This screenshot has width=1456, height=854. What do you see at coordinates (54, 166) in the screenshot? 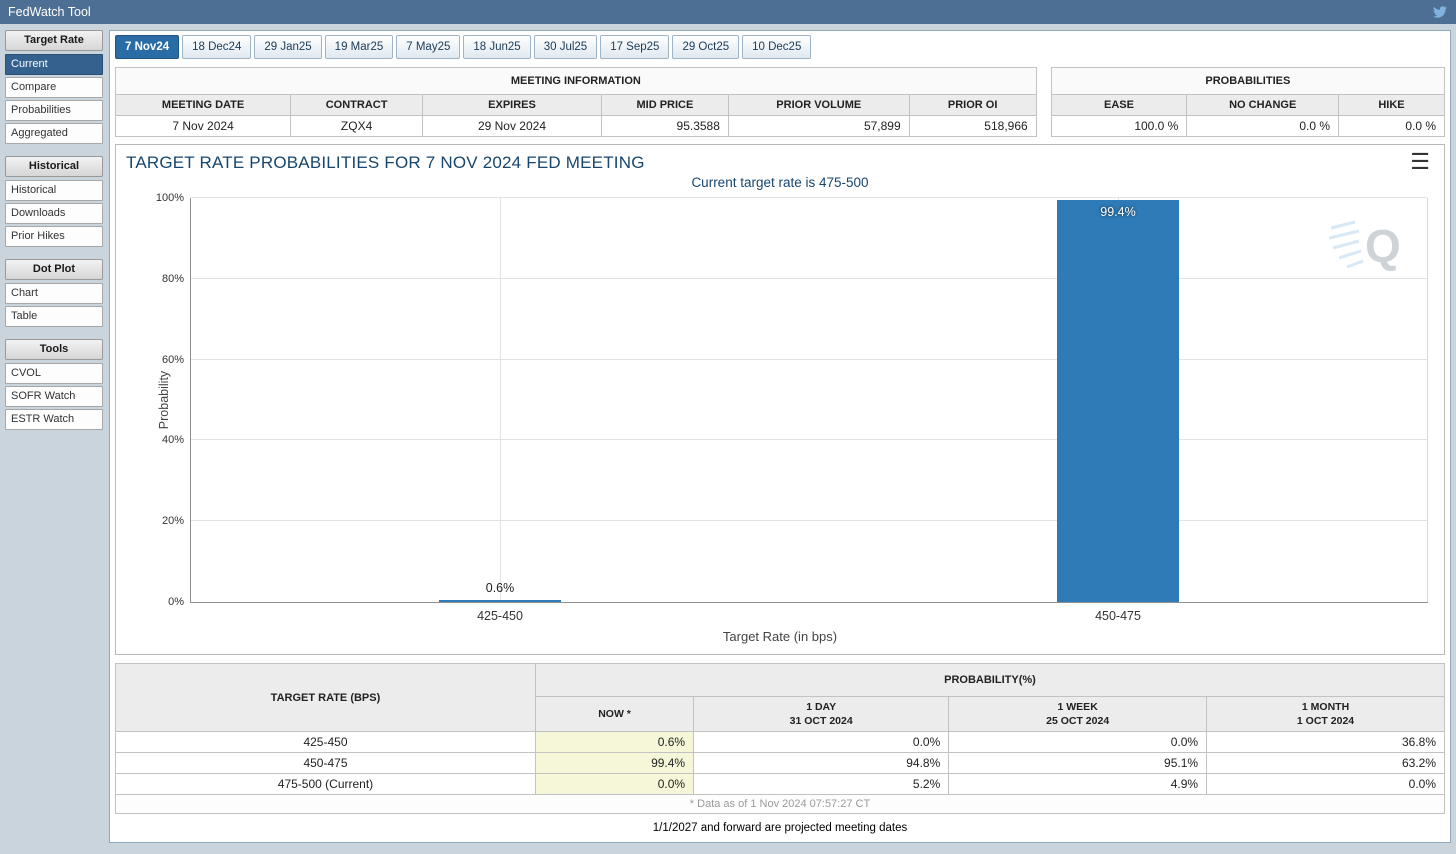
I see `sidebar-header-historical: Historical` at bounding box center [54, 166].